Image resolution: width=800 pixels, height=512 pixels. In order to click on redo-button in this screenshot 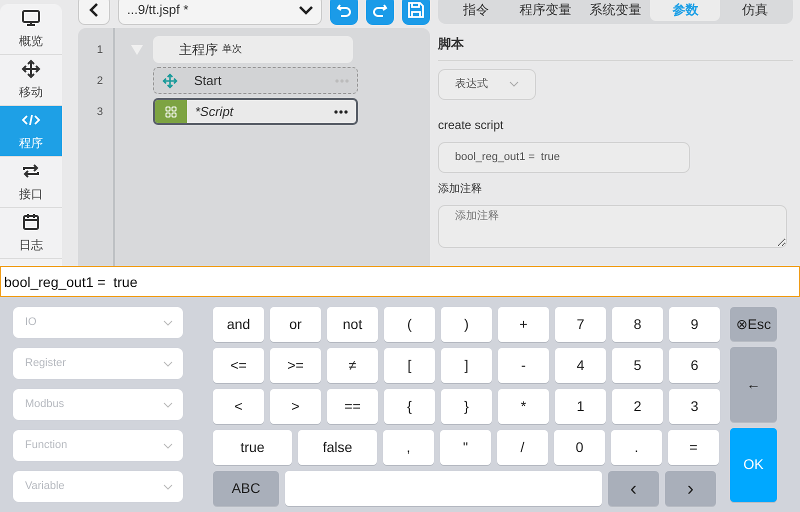, I will do `click(380, 12)`.